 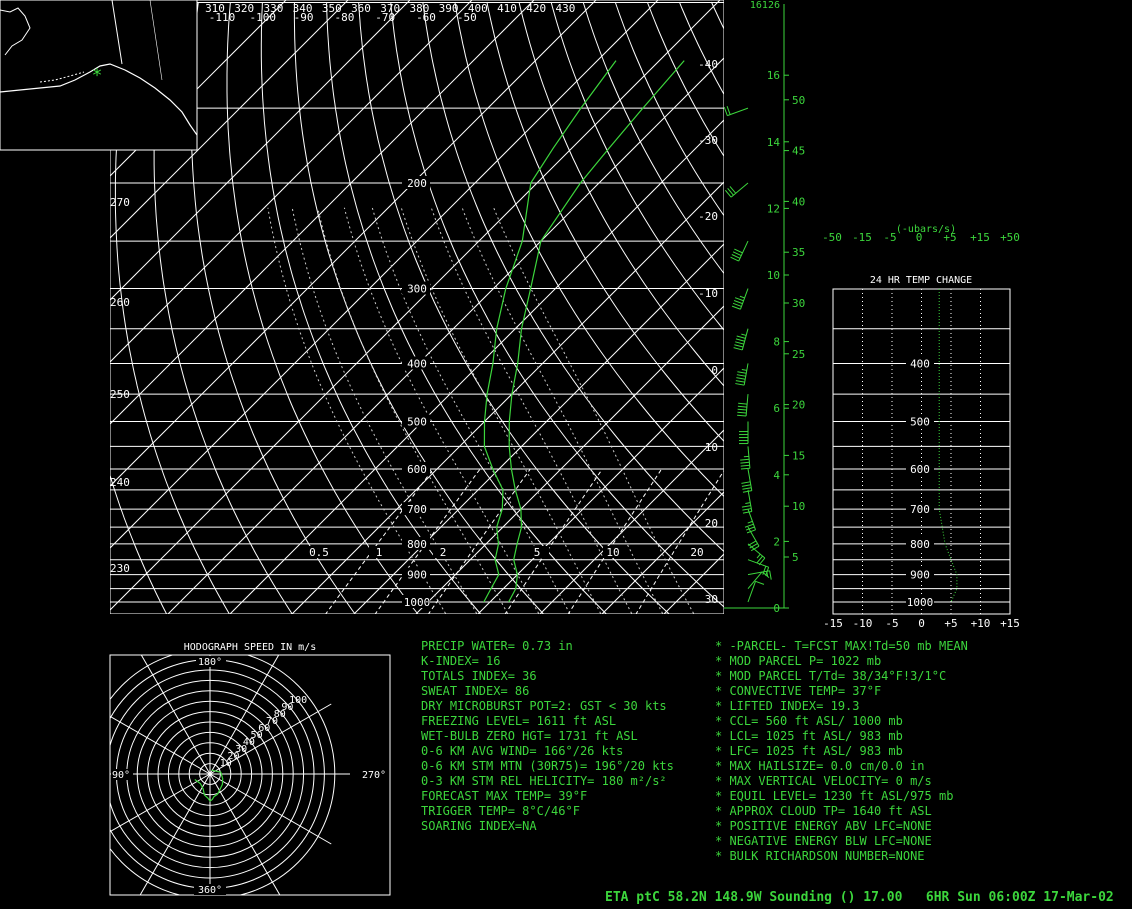 I want to click on isotherm, so click(x=662, y=552).